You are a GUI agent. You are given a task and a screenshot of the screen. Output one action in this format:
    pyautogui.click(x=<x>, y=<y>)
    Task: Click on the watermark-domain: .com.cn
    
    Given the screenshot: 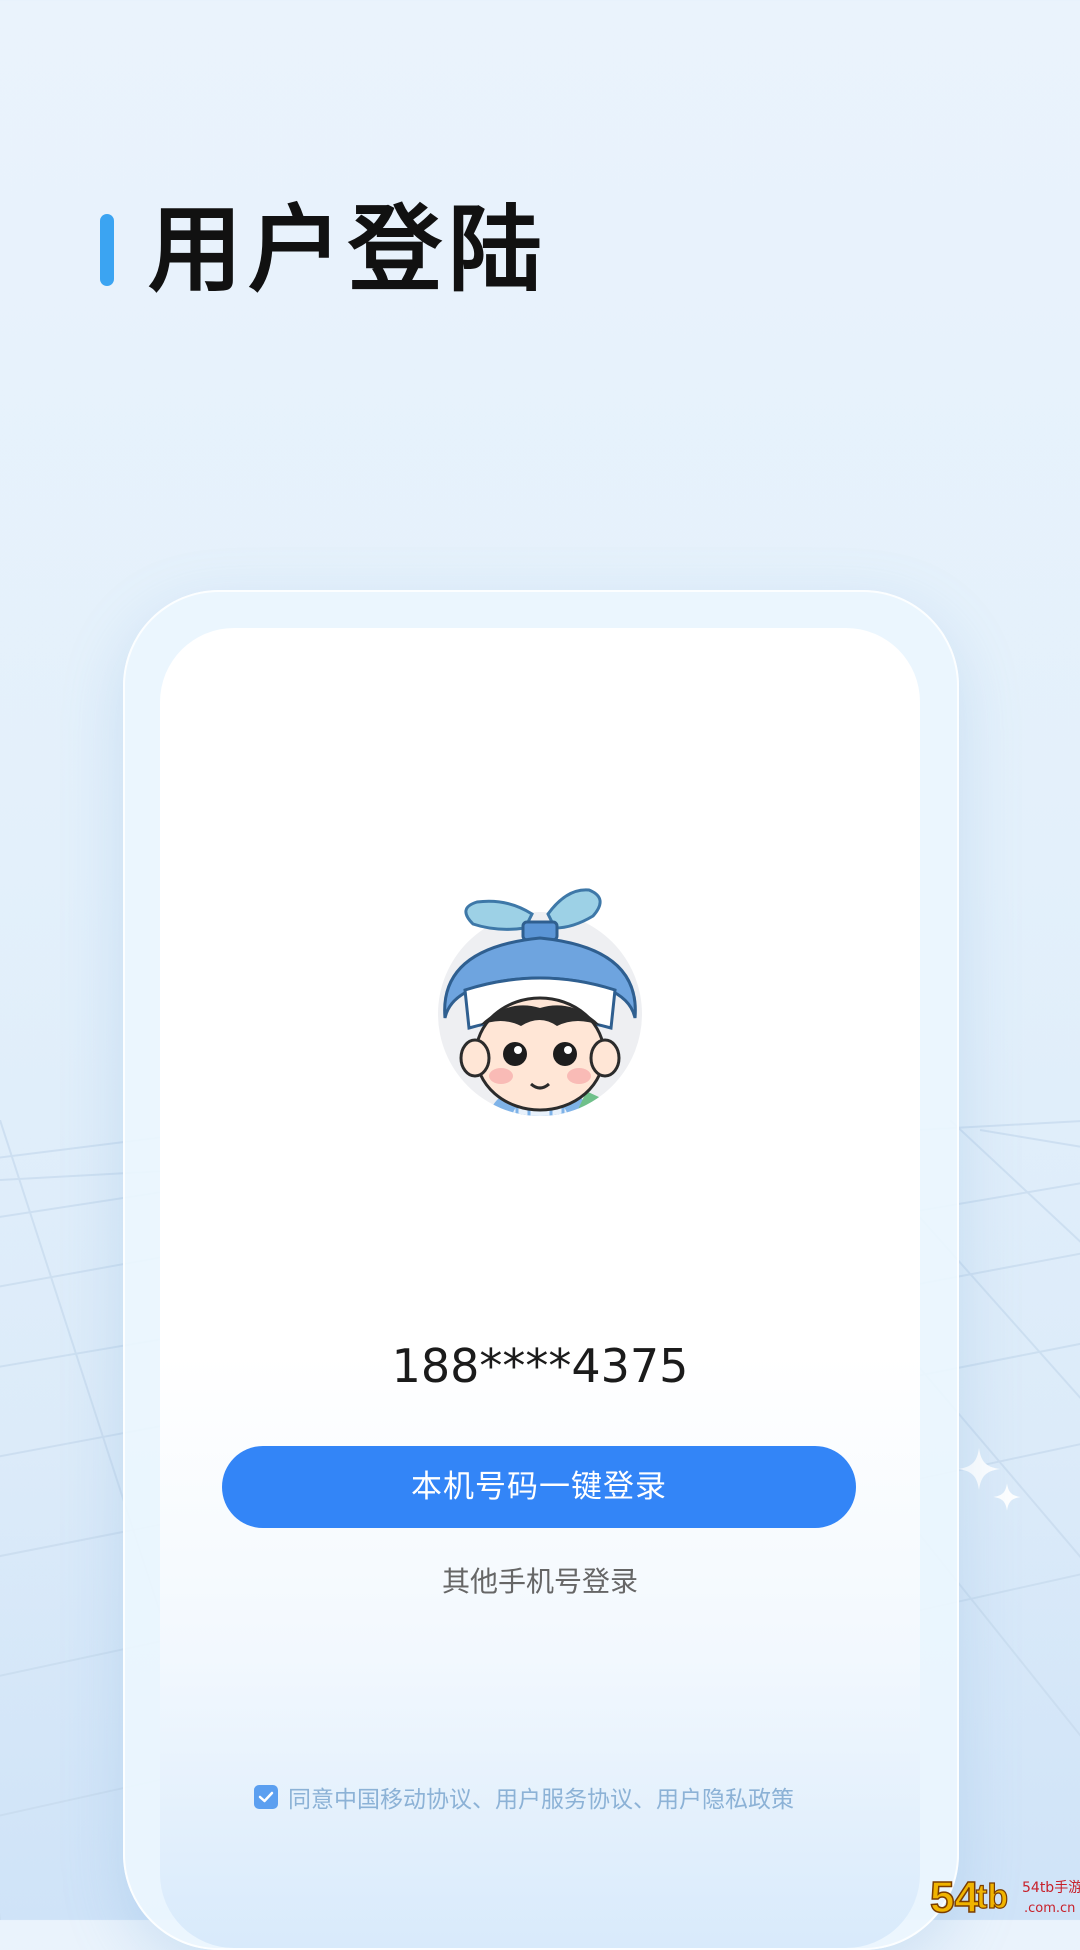 What is the action you would take?
    pyautogui.click(x=1049, y=1908)
    